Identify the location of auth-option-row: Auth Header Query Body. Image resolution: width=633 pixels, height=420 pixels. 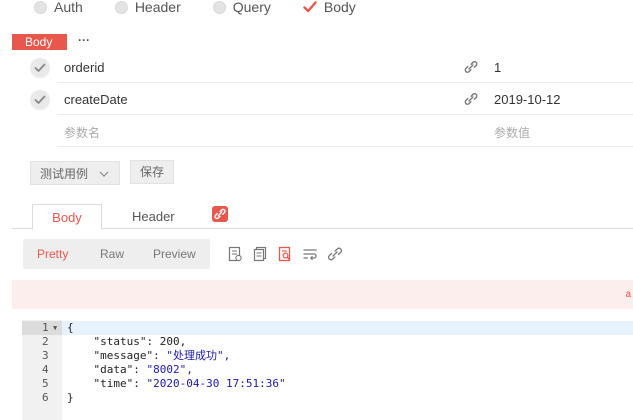
(178, 9).